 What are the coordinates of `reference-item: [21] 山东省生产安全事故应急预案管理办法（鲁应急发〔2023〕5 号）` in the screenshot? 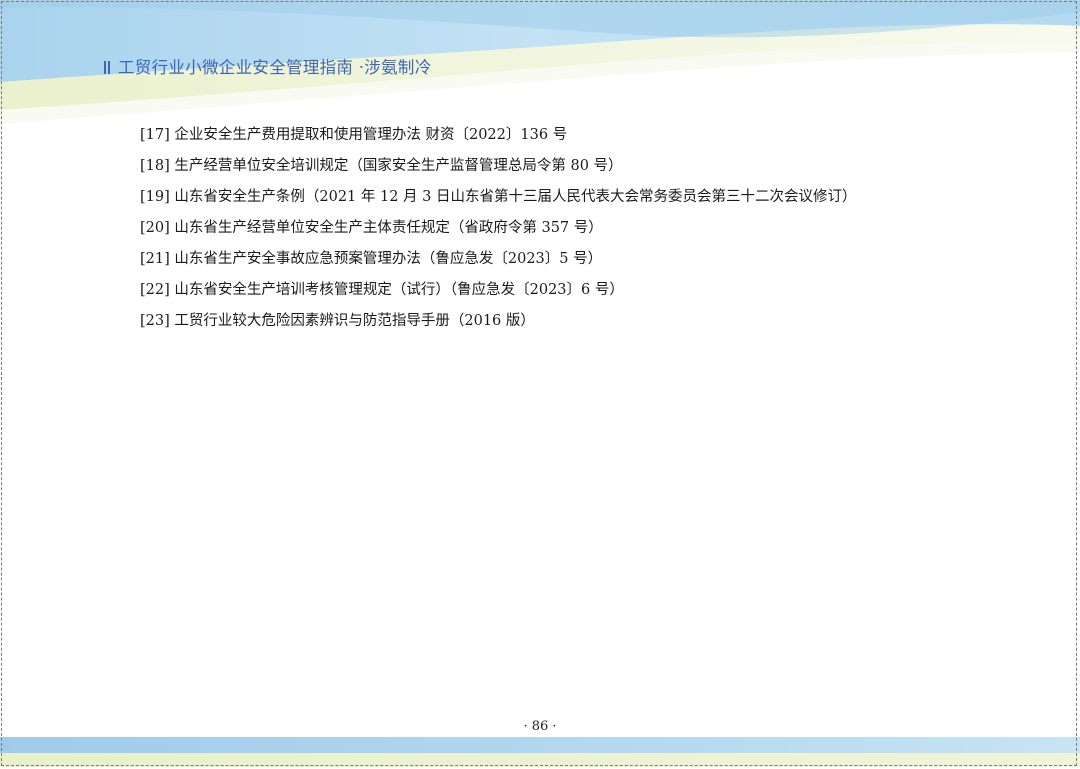 It's located at (371, 259).